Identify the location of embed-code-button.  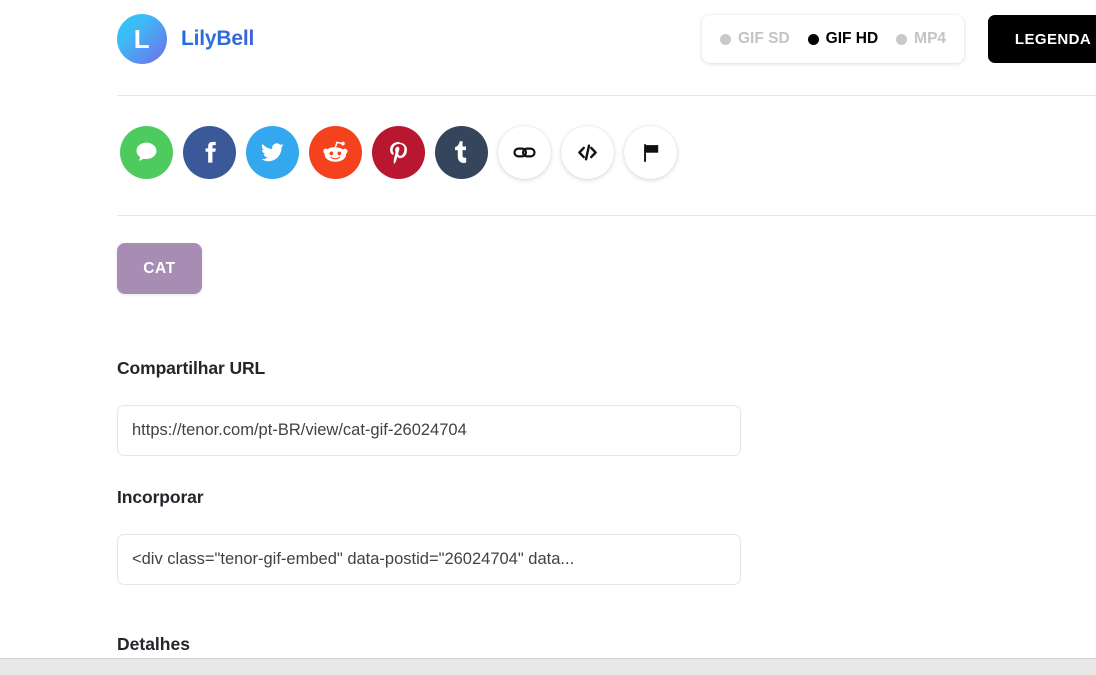
(587, 152).